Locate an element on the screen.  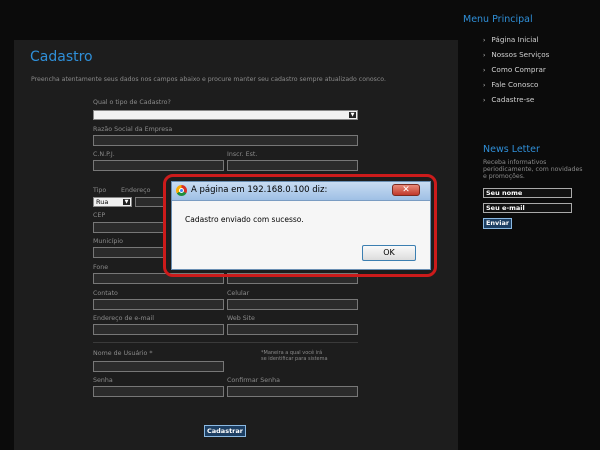
menu-item-label: Nossos Serviços is located at coordinates (520, 54).